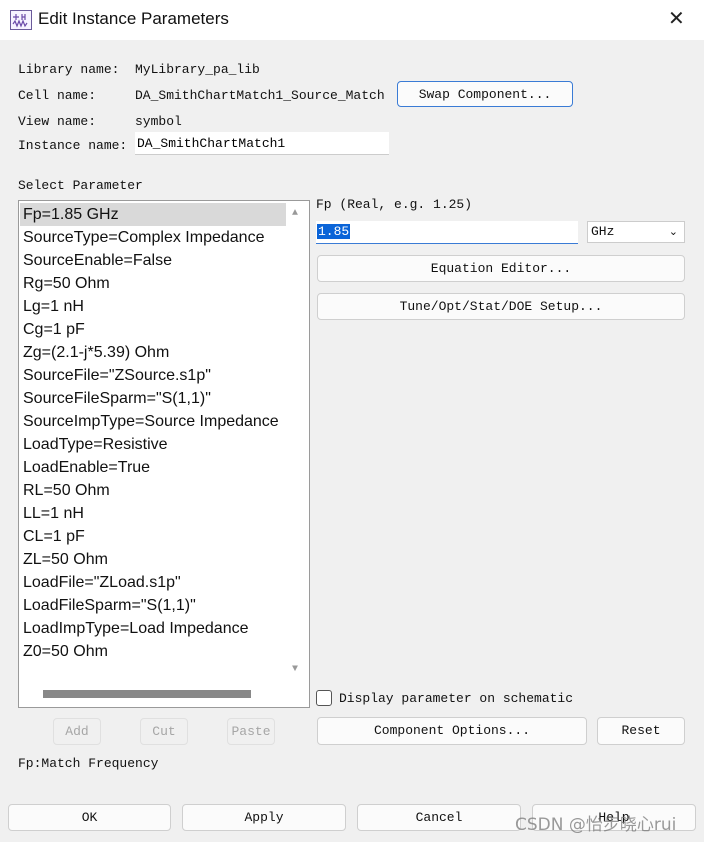 The image size is (704, 842). Describe the element at coordinates (197, 69) in the screenshot. I see `library-name-value: MyLibrary_pa_lib` at that location.